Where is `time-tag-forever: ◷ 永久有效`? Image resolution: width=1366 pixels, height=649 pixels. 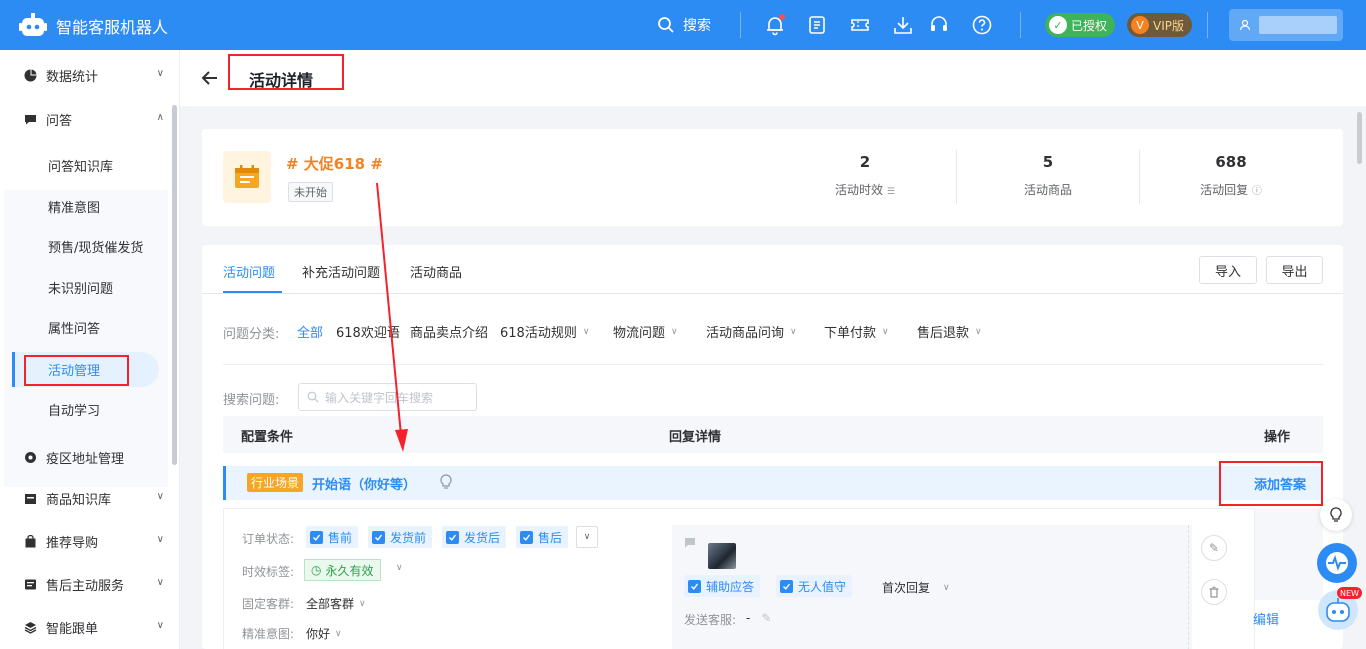 time-tag-forever: ◷ 永久有效 is located at coordinates (342, 570).